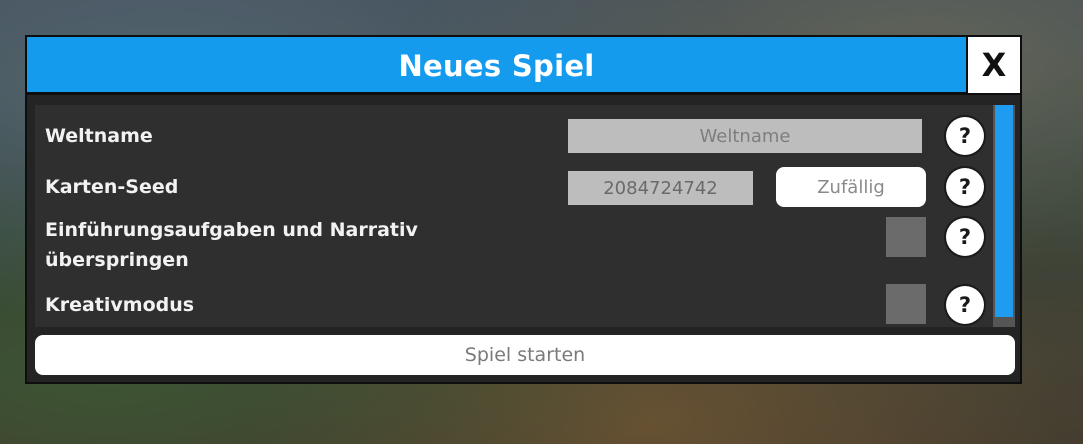 The image size is (1083, 444). I want to click on map-seed-help-button: ?, so click(965, 187).